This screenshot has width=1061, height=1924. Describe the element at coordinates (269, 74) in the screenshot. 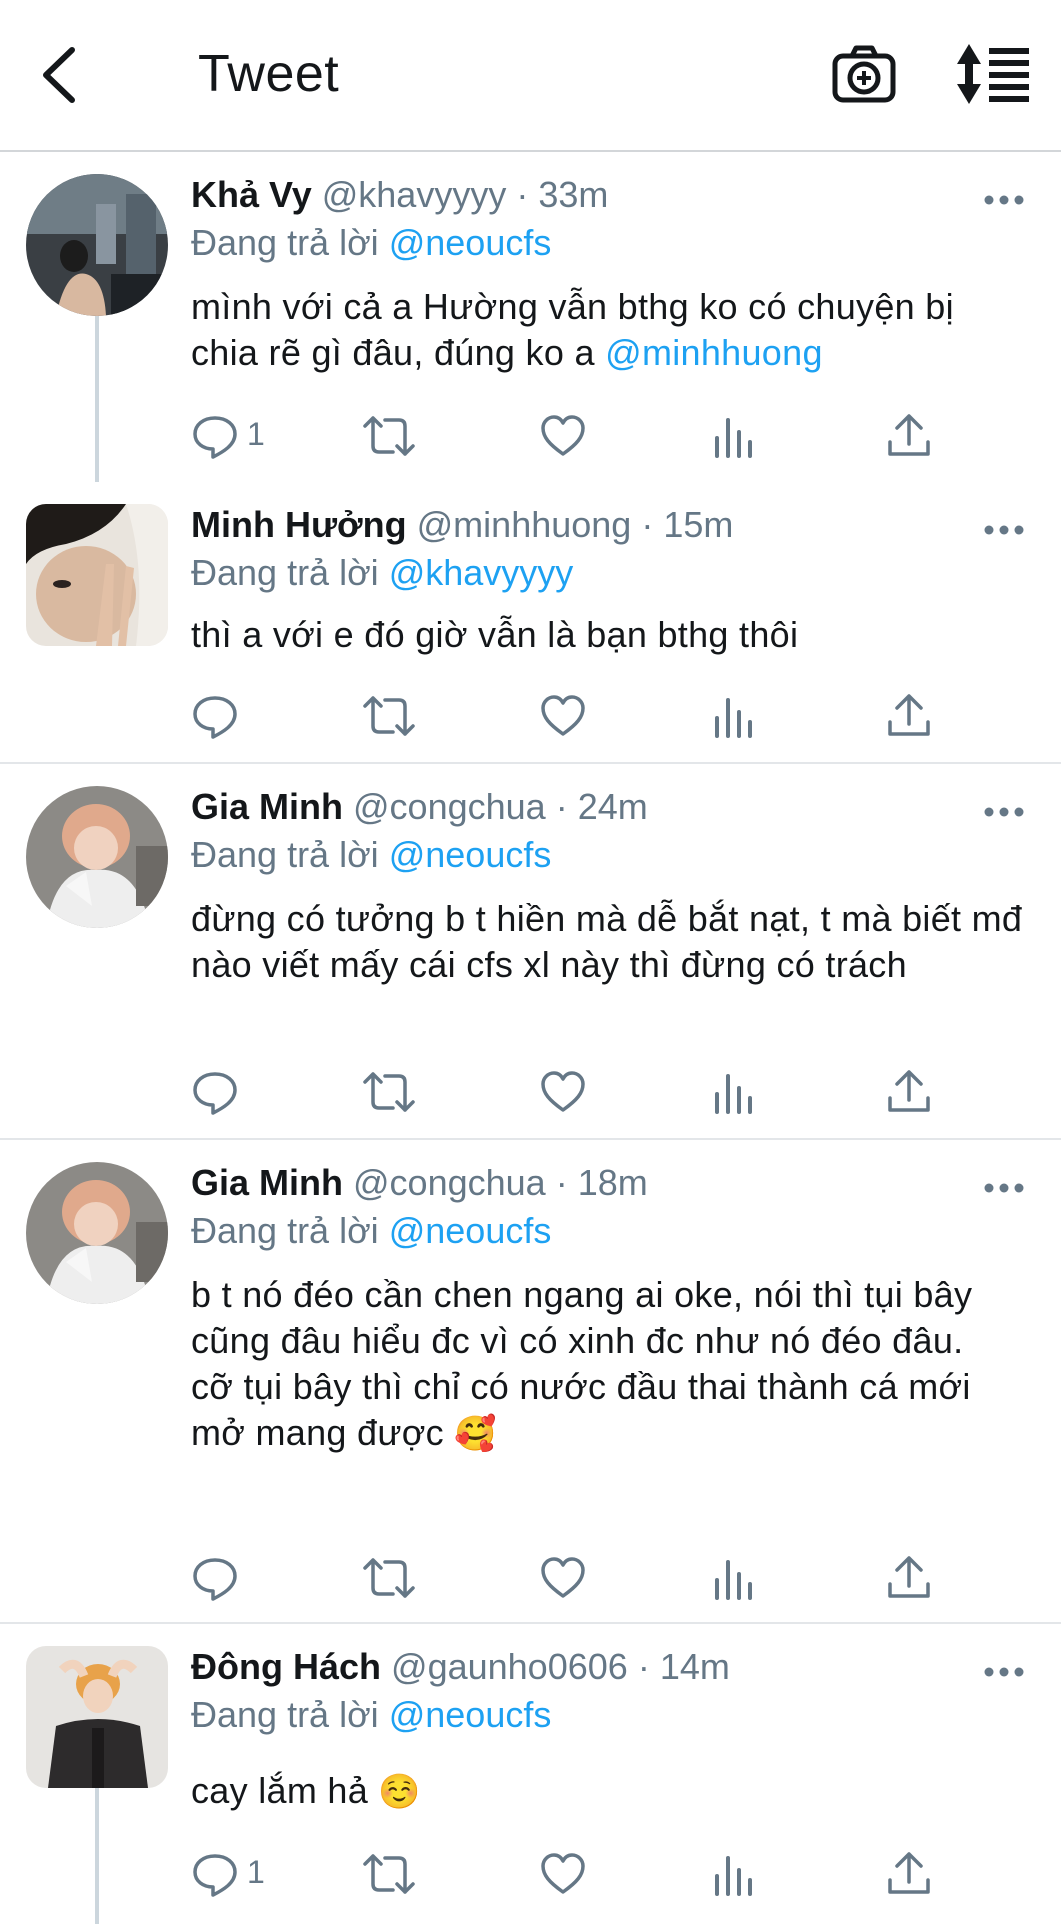

I see `page-title: Tweet` at that location.